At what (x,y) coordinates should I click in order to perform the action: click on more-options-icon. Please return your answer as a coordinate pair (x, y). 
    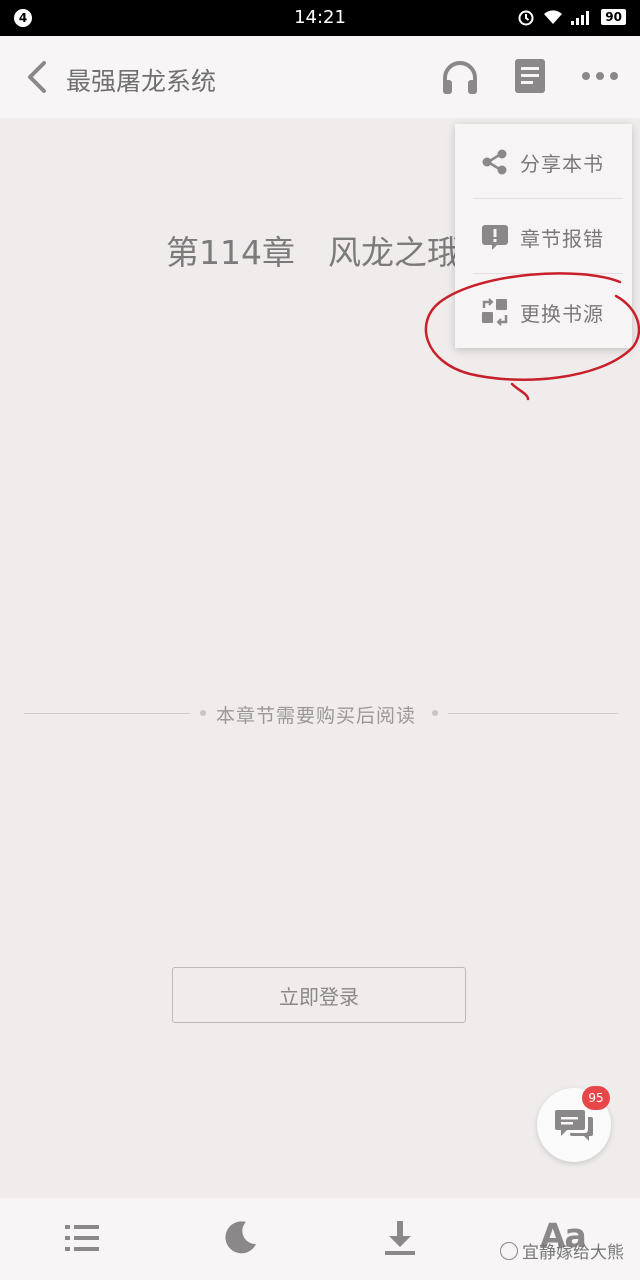
    Looking at the image, I should click on (600, 76).